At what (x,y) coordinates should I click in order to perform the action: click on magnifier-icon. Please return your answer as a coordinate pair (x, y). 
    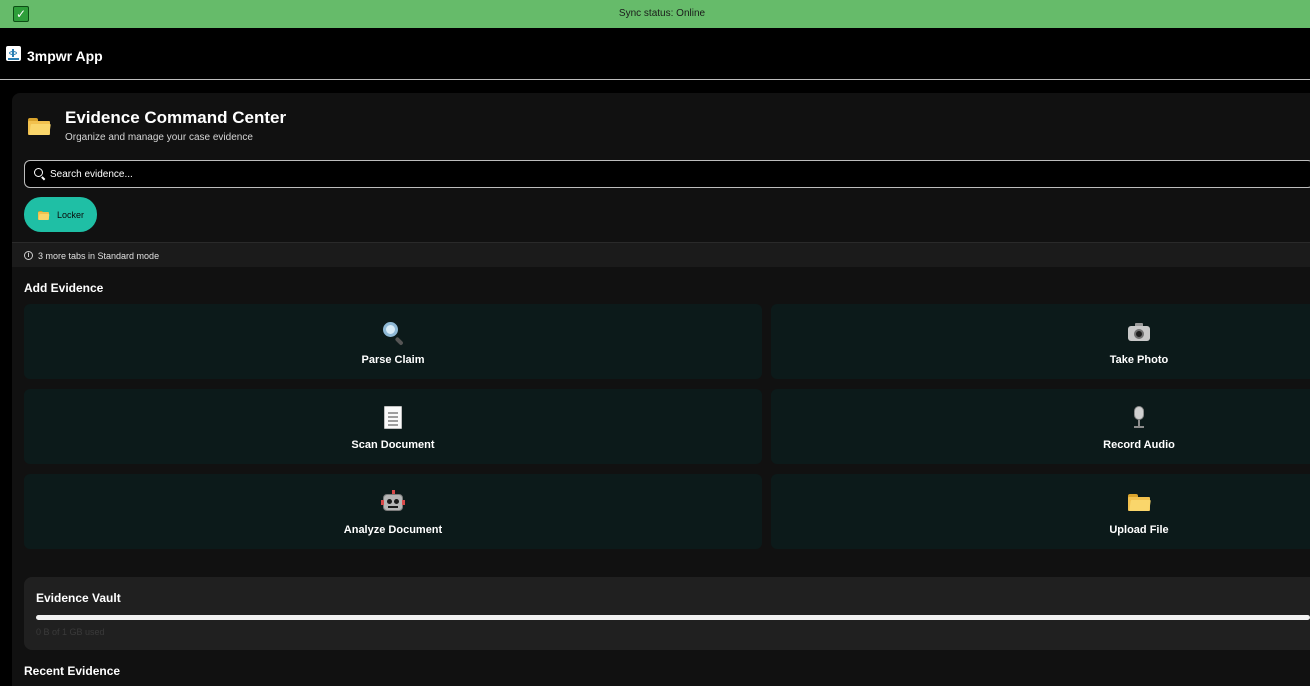
    Looking at the image, I should click on (393, 333).